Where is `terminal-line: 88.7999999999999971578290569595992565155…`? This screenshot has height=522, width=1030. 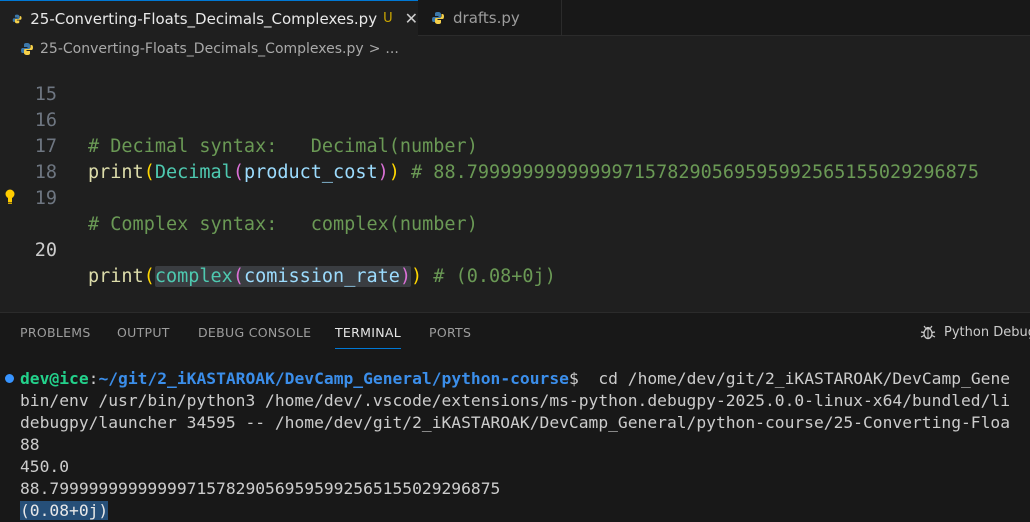 terminal-line: 88.7999999999999971578290569595992565155… is located at coordinates (260, 488).